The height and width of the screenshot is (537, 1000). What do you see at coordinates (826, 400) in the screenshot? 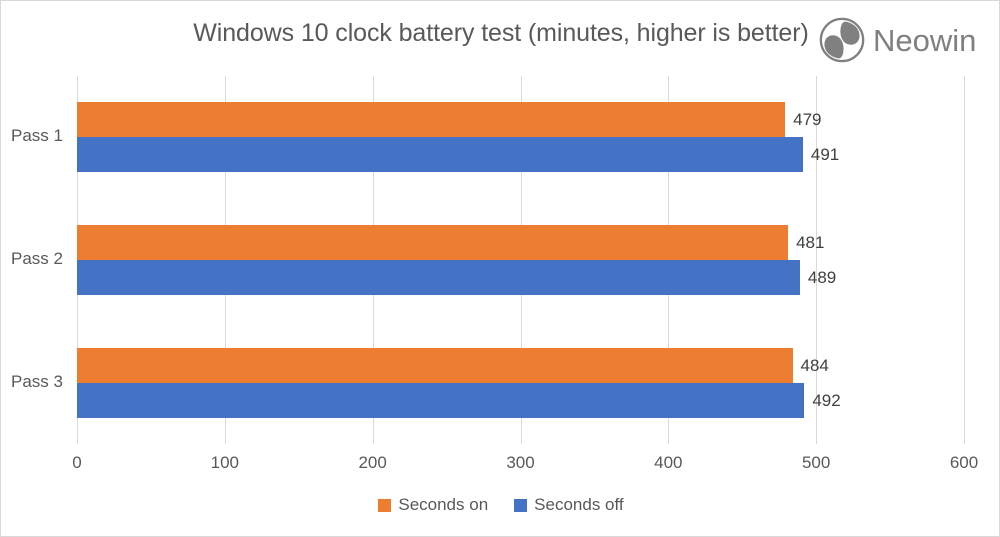
I see `bar-value-label: 492` at bounding box center [826, 400].